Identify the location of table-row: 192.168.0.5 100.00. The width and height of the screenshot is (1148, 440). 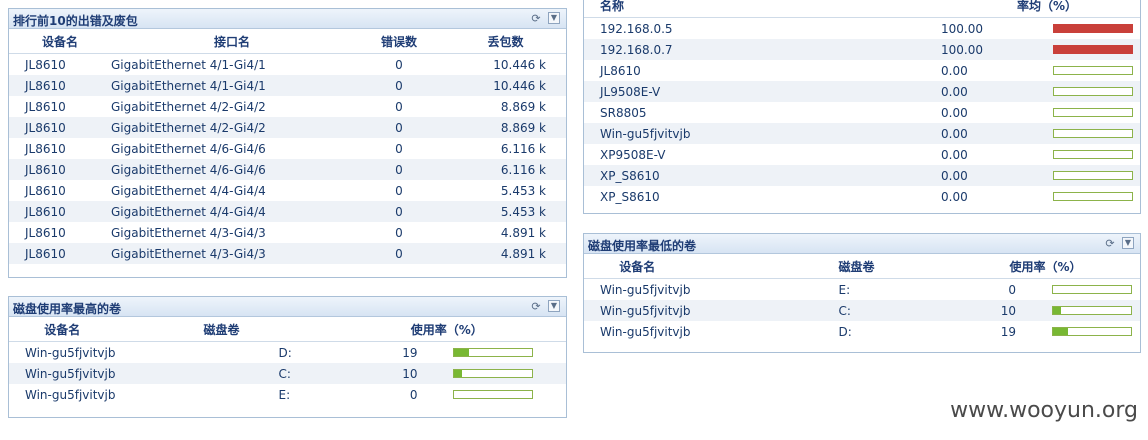
(862, 29).